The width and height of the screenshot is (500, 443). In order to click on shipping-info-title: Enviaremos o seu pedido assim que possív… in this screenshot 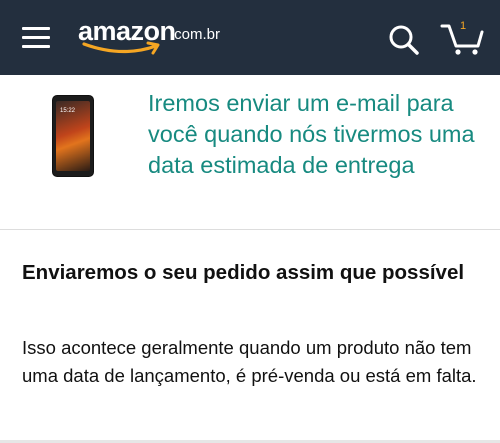, I will do `click(243, 272)`.